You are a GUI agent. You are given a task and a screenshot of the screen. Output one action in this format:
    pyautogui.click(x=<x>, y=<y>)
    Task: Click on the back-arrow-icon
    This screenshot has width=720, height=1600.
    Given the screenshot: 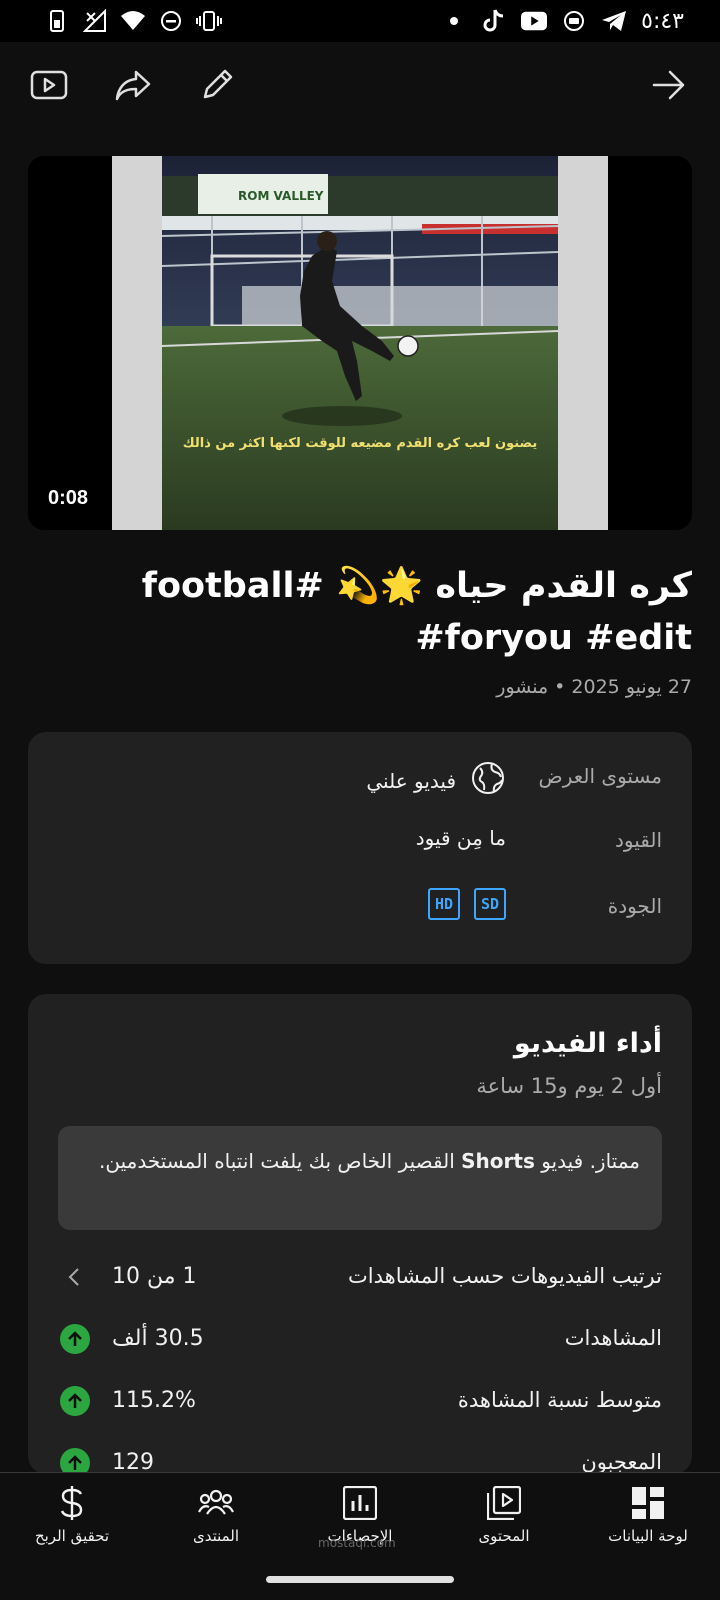 What is the action you would take?
    pyautogui.click(x=669, y=85)
    